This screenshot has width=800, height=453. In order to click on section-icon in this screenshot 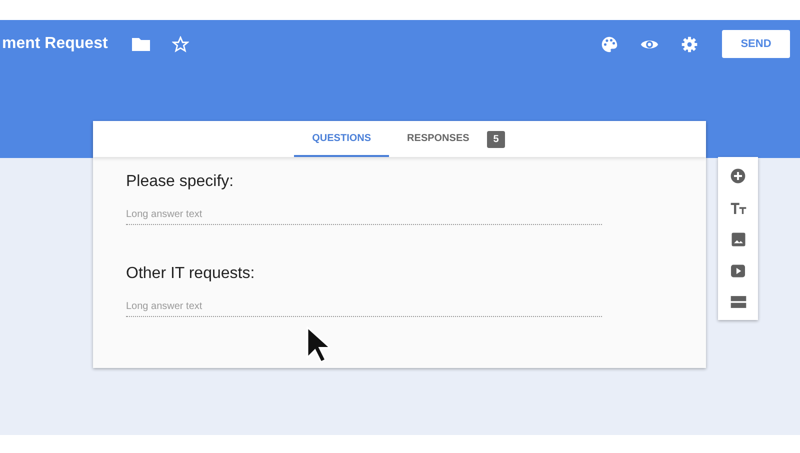, I will do `click(738, 302)`.